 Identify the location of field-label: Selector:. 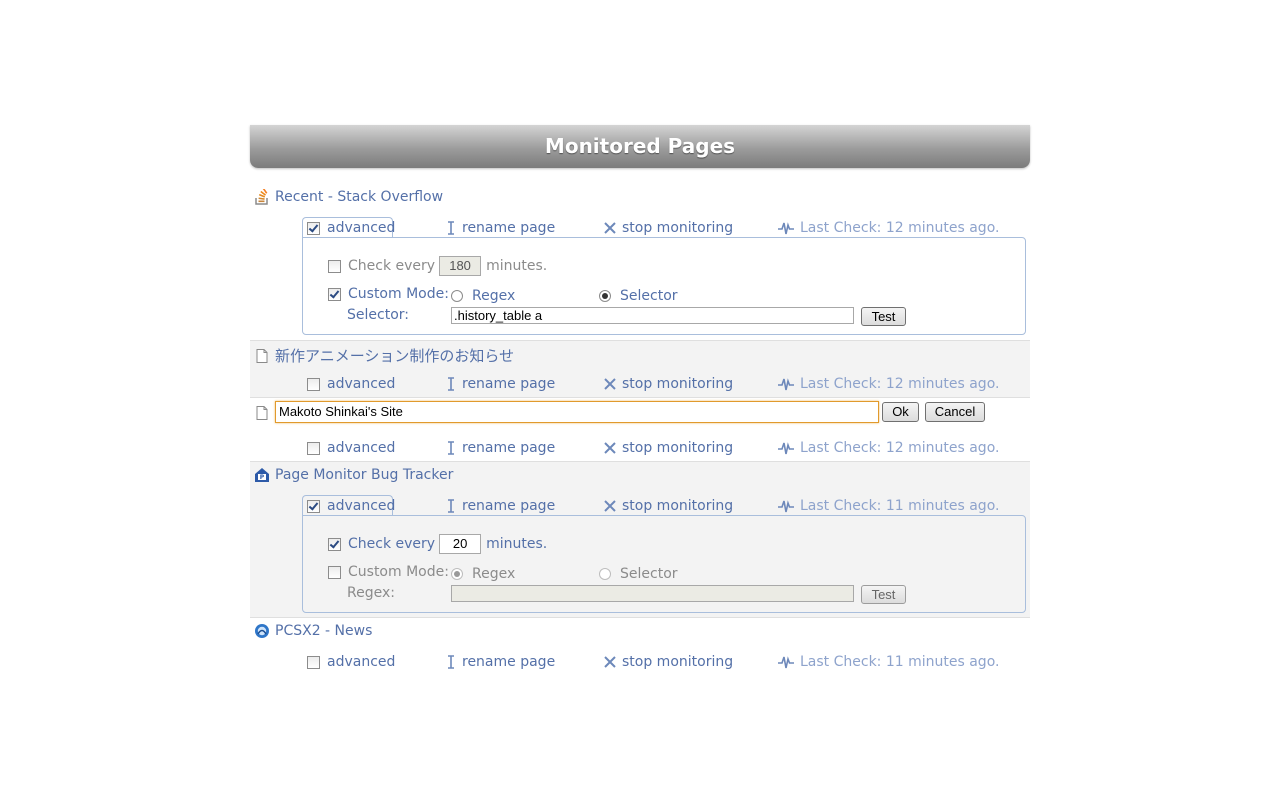
(378, 315).